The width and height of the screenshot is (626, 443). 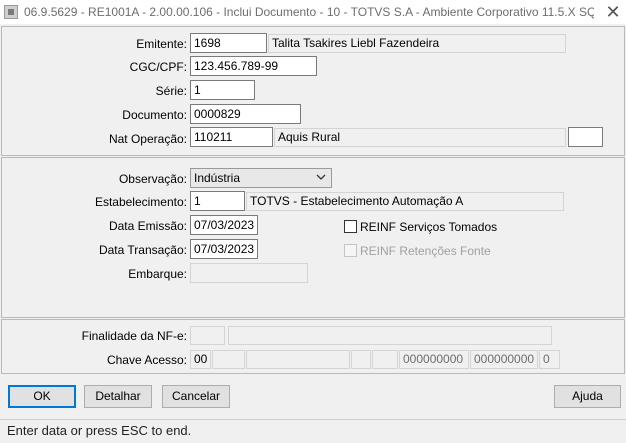 What do you see at coordinates (245, 114) in the screenshot?
I see `documento-input: 0000829` at bounding box center [245, 114].